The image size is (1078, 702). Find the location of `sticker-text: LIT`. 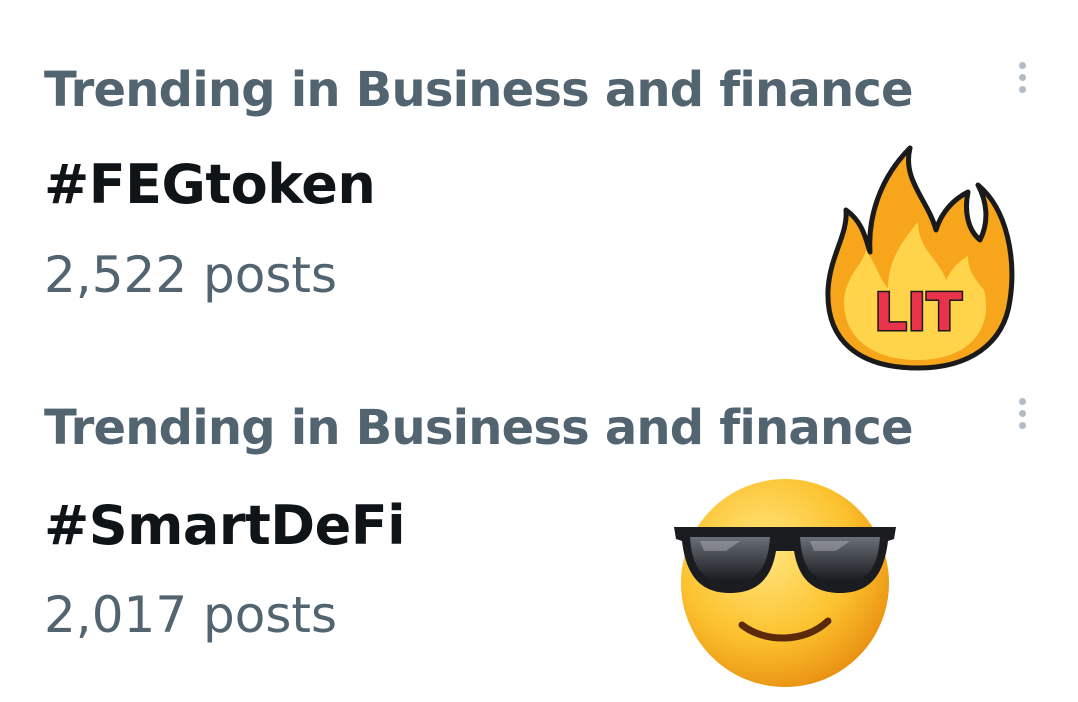

sticker-text: LIT is located at coordinates (918, 313).